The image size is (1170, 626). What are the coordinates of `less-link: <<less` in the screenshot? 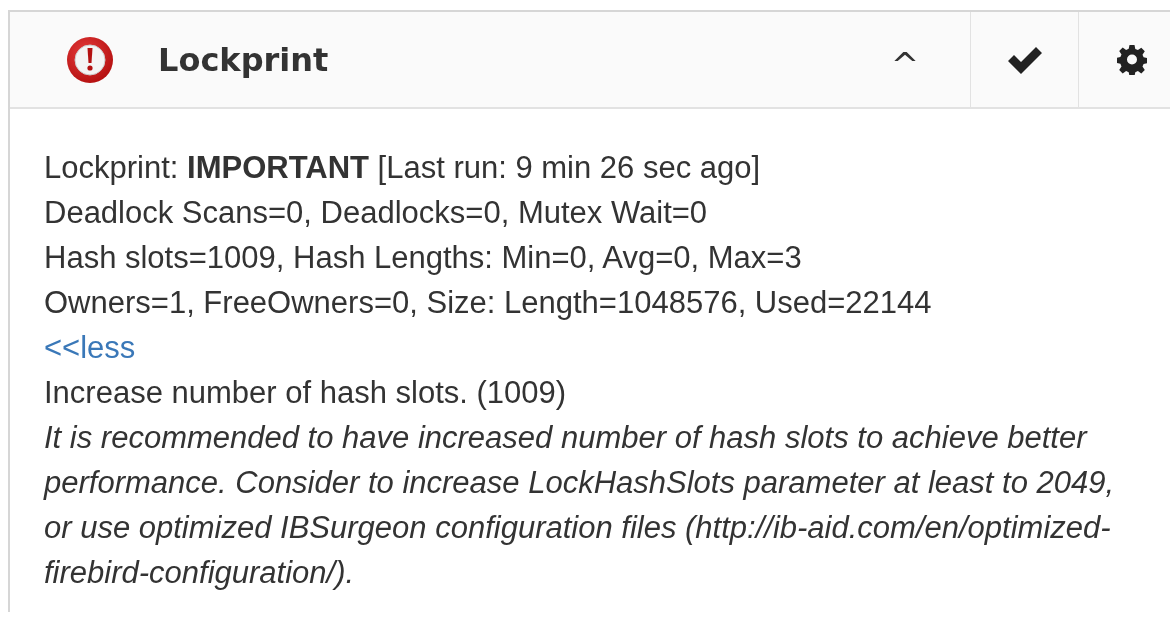 It's located at (90, 347).